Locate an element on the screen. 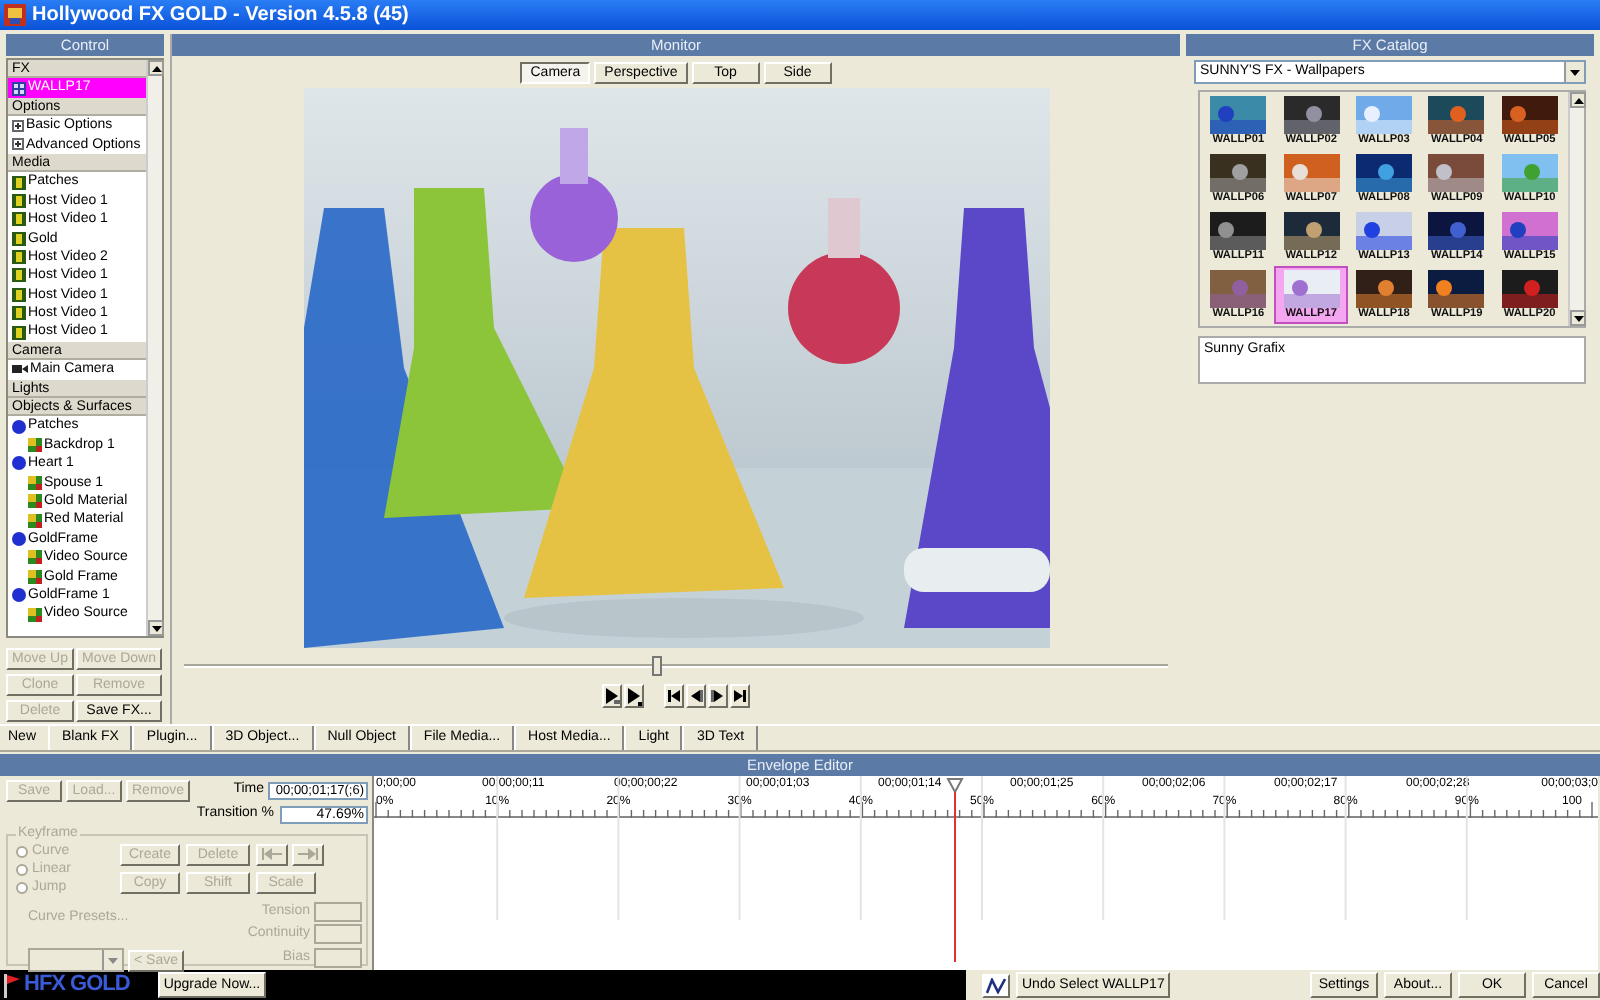 Image resolution: width=1600 pixels, height=1000 pixels. curve-button is located at coordinates (996, 985).